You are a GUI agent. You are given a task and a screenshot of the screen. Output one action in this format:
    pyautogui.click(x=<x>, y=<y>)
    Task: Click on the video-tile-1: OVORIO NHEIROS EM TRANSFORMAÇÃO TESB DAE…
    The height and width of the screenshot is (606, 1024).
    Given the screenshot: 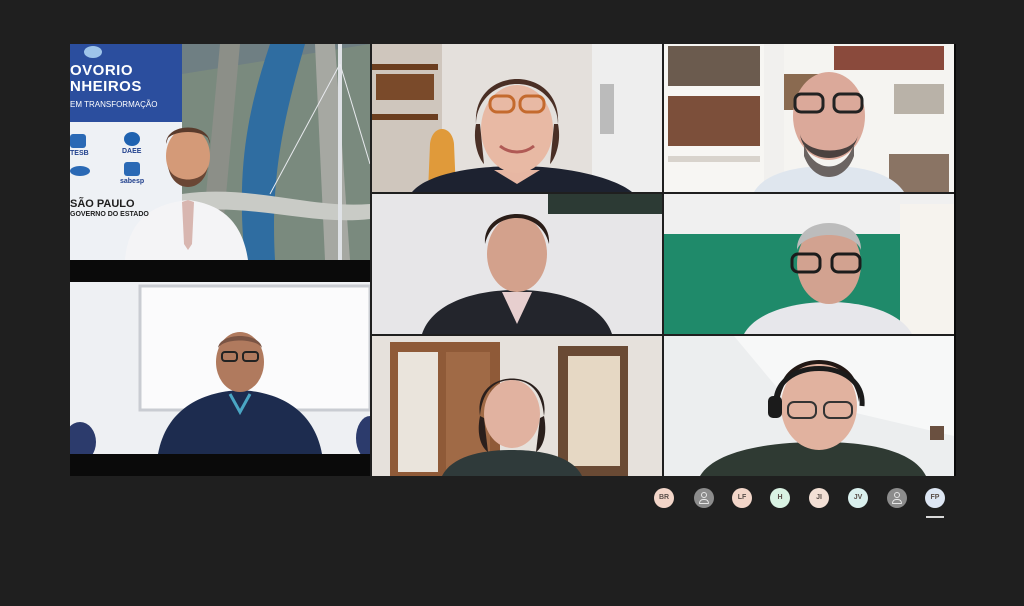 What is the action you would take?
    pyautogui.click(x=220, y=152)
    